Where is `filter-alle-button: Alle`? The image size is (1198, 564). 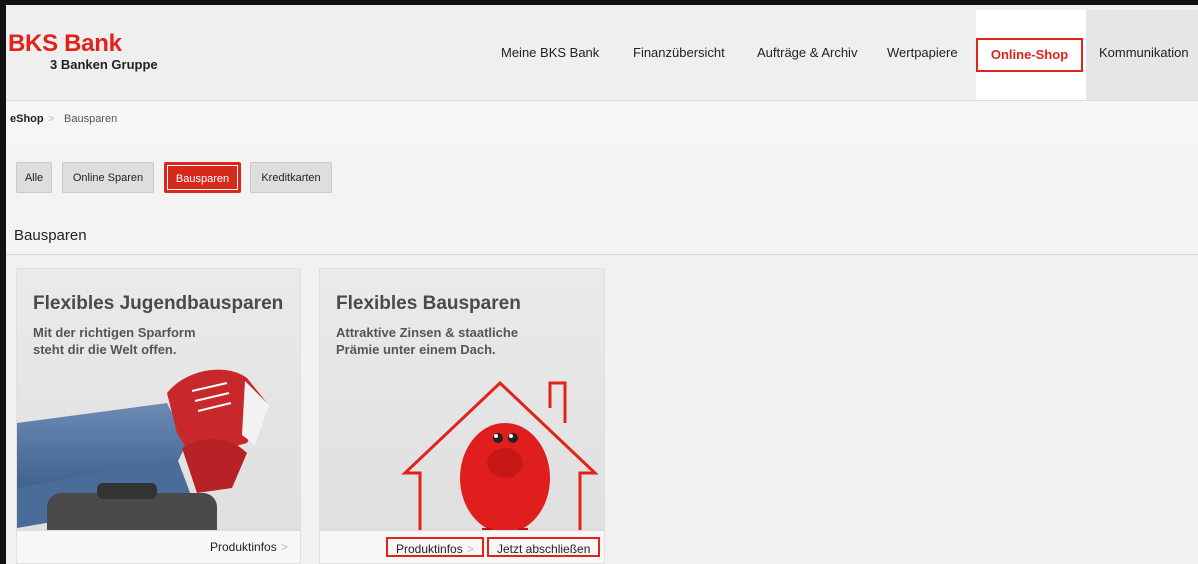 filter-alle-button: Alle is located at coordinates (34, 177).